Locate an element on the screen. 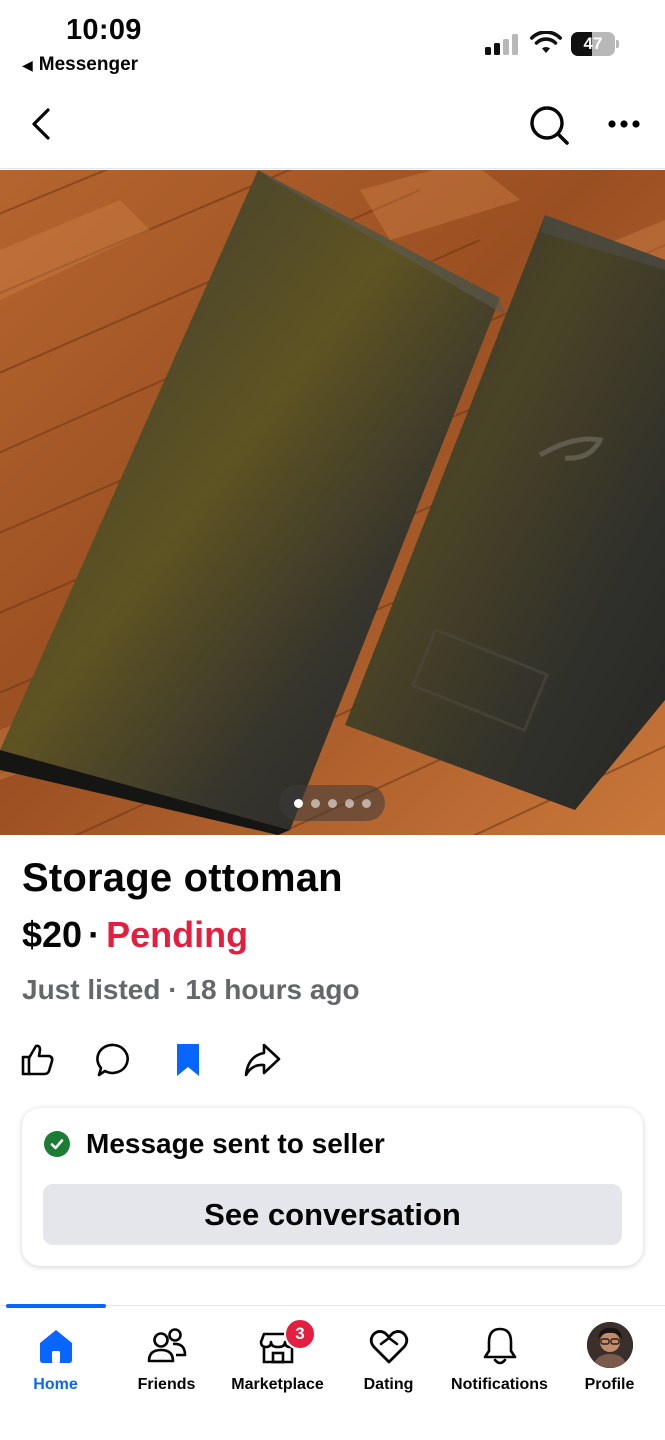 This screenshot has height=1440, width=665. friends-icon is located at coordinates (166, 1345).